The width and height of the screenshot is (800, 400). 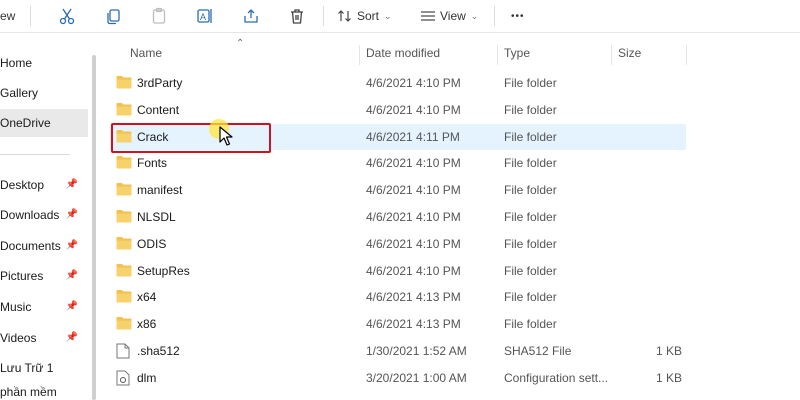 I want to click on file-name: ODIS, so click(x=152, y=243).